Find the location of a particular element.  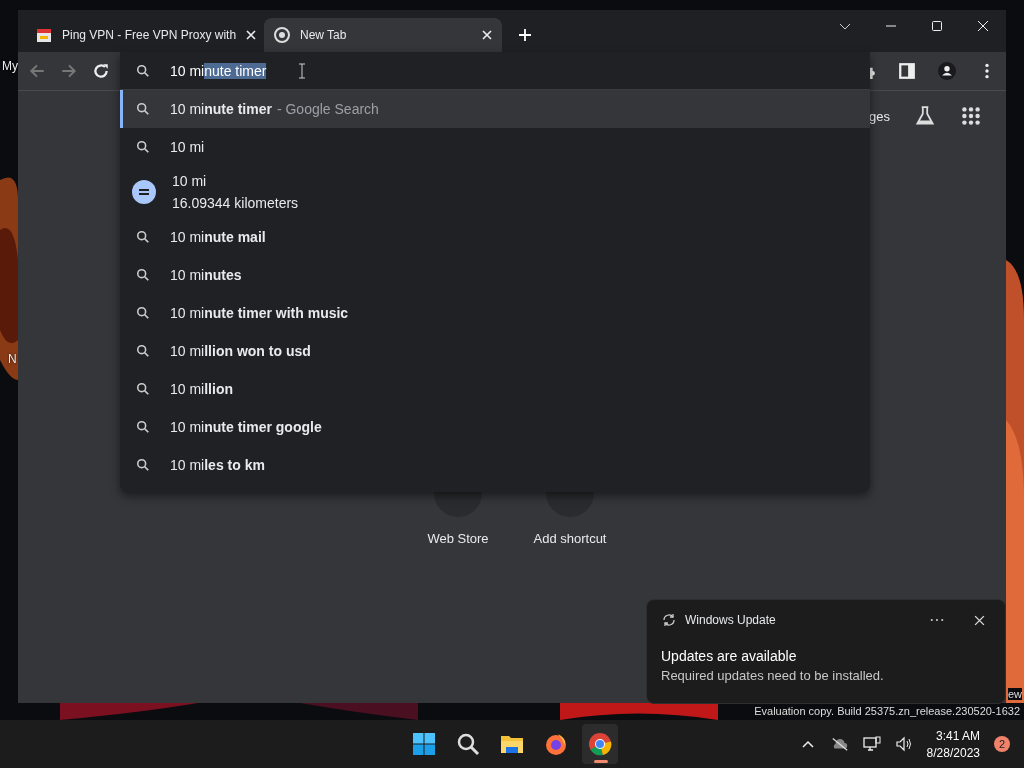

cloud-off-icon is located at coordinates (839, 744).